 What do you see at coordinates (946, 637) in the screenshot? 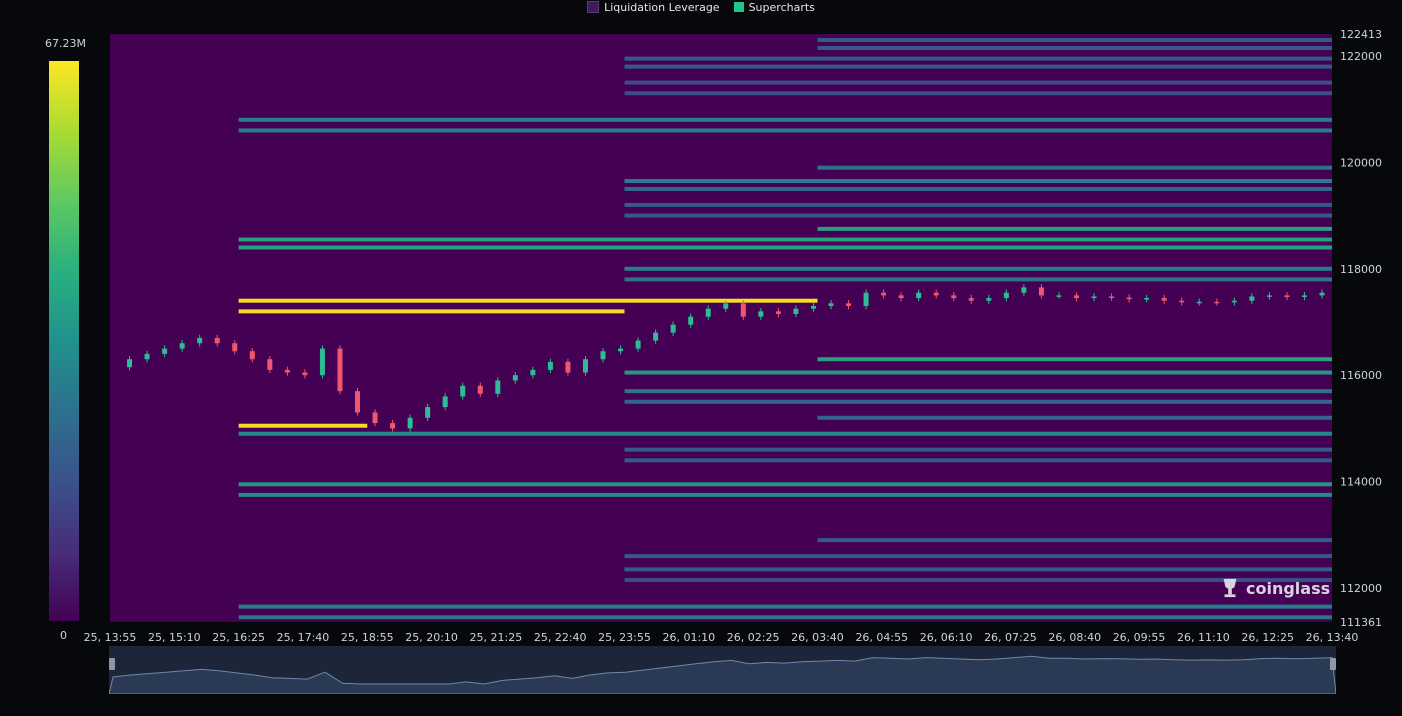
I see `x-tick-label: 26, 06:10` at bounding box center [946, 637].